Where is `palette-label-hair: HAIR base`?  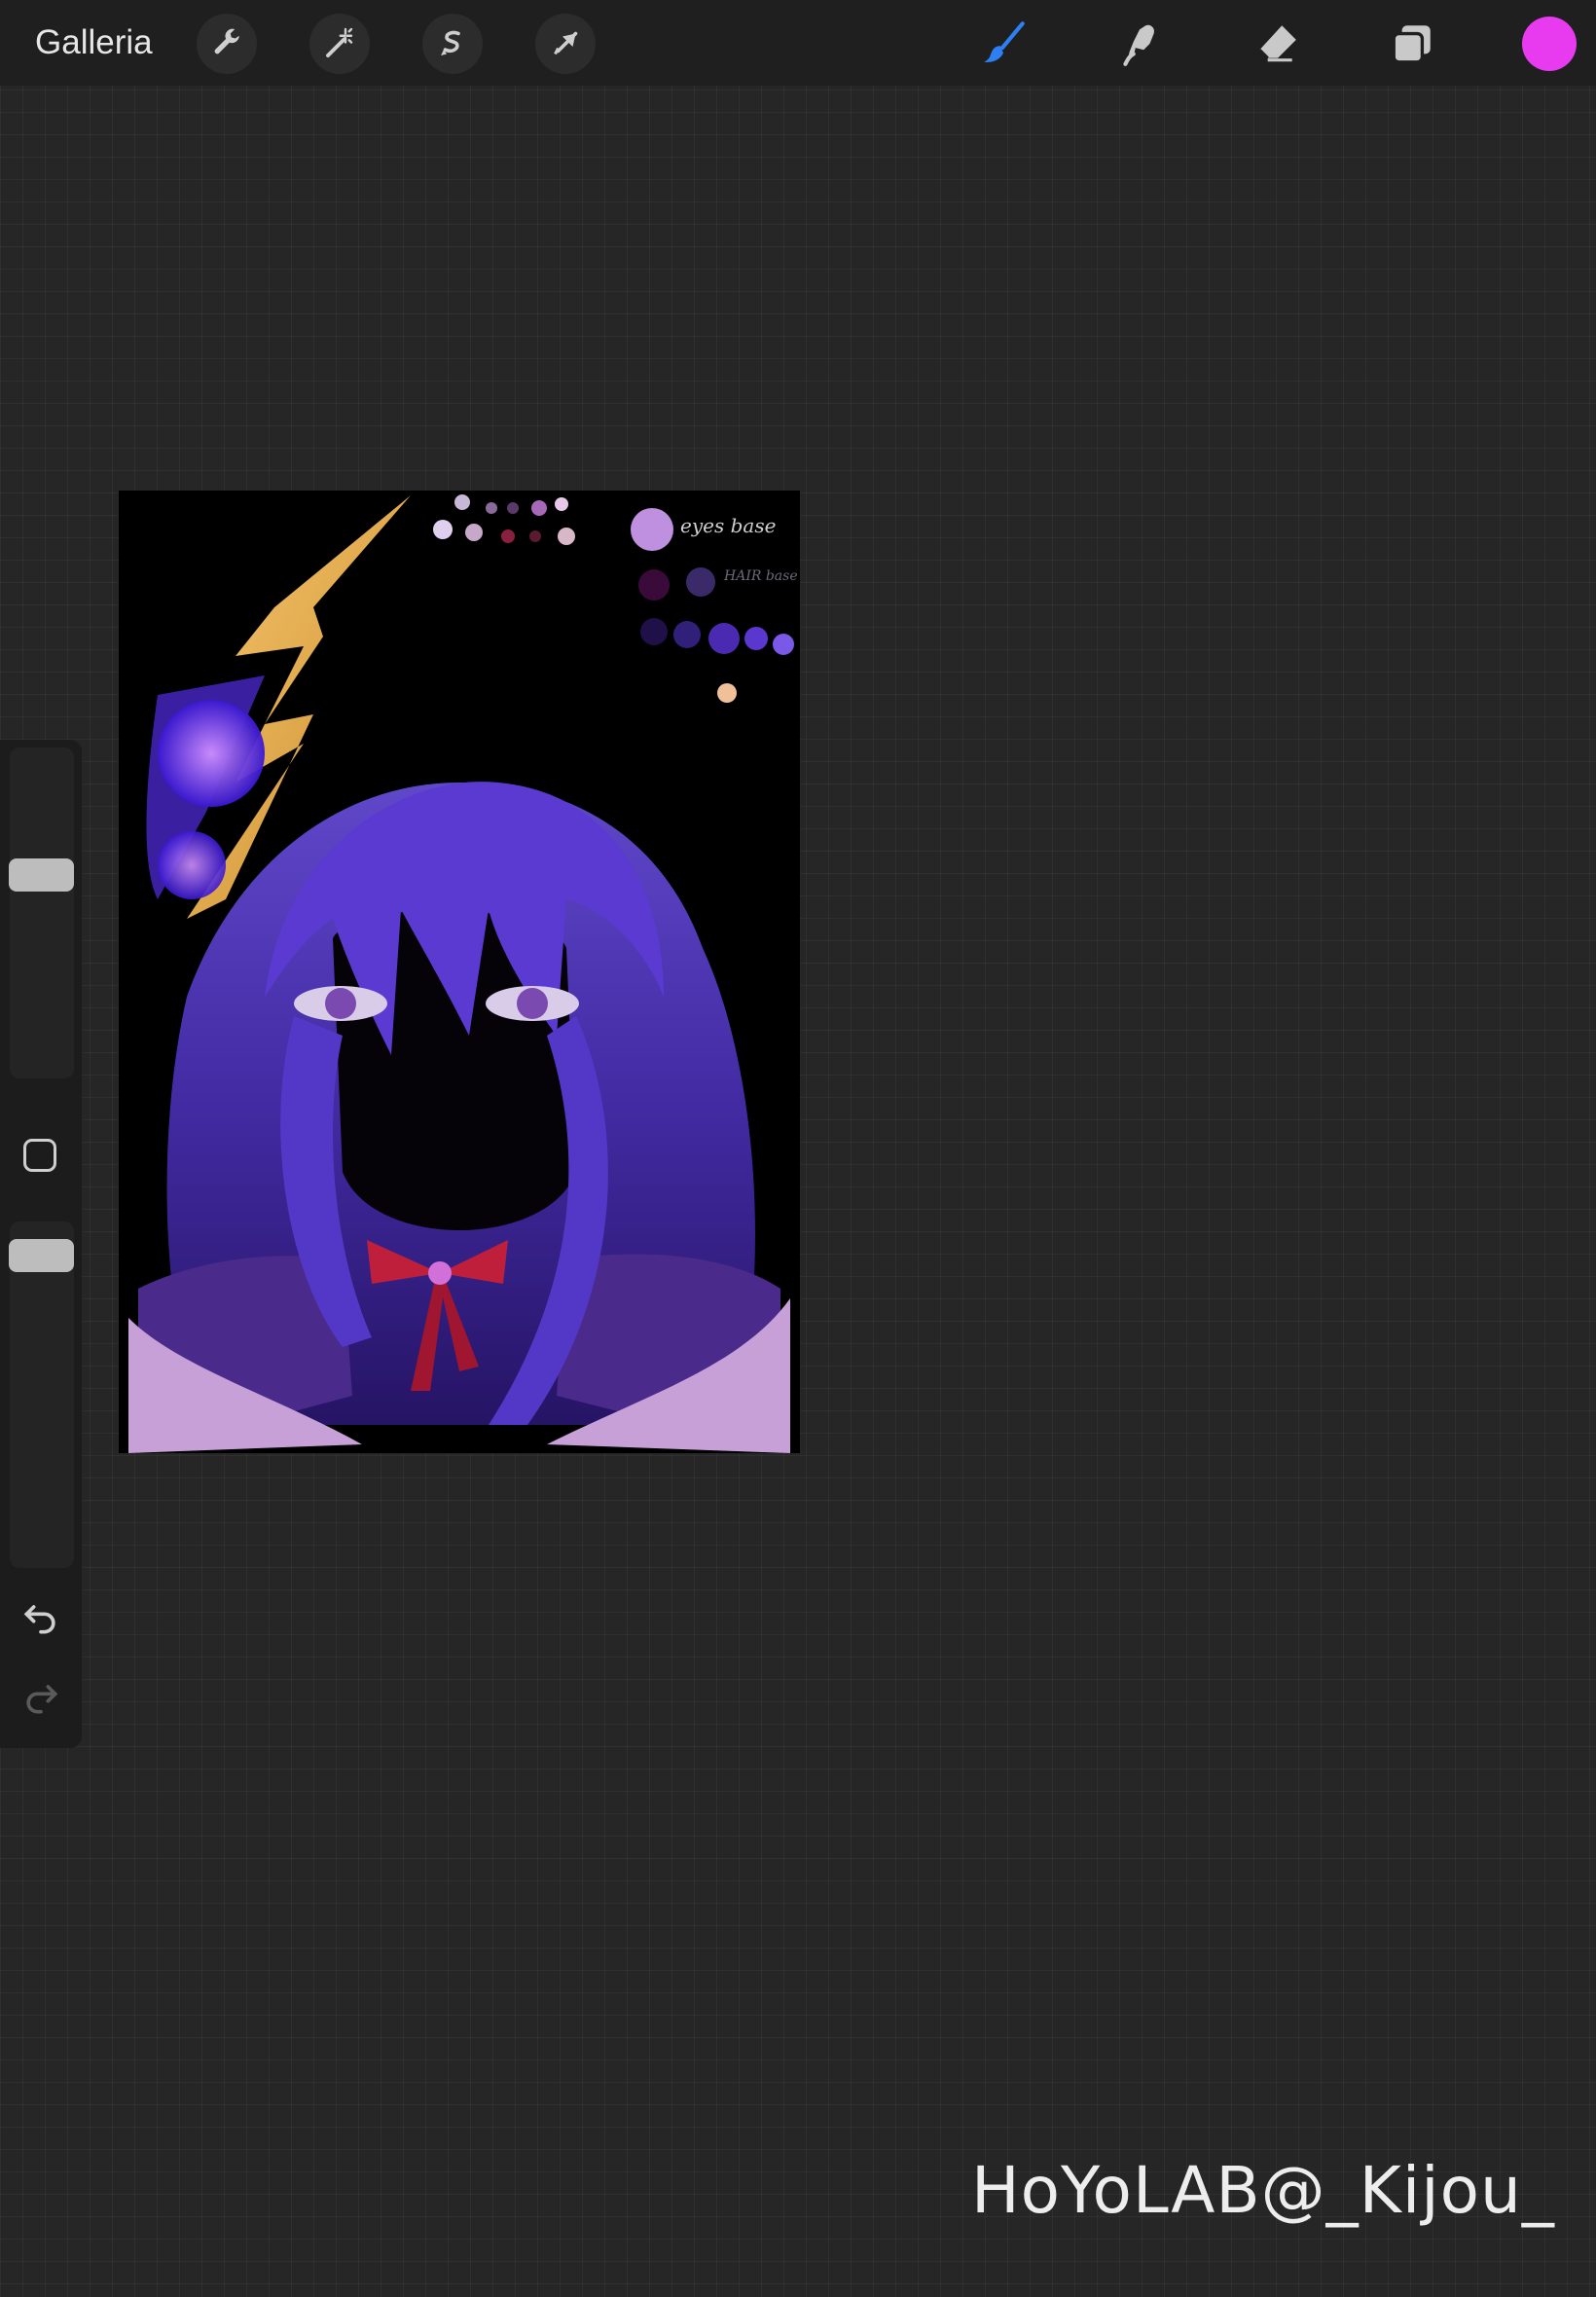
palette-label-hair: HAIR base is located at coordinates (761, 576).